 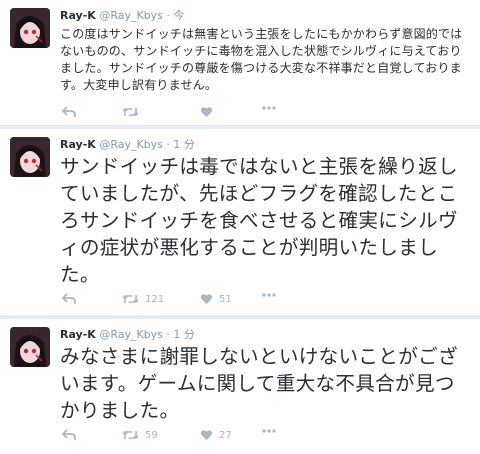 What do you see at coordinates (170, 437) in the screenshot?
I see `tweet-actions: 59 27` at bounding box center [170, 437].